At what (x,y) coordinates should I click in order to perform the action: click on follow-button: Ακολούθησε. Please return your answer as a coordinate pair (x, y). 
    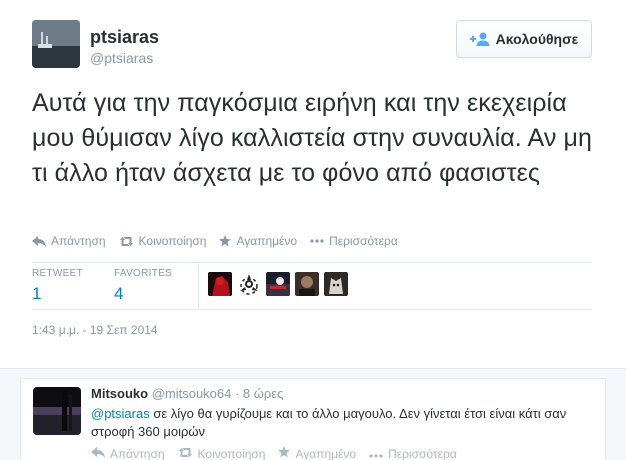
    Looking at the image, I should click on (524, 39).